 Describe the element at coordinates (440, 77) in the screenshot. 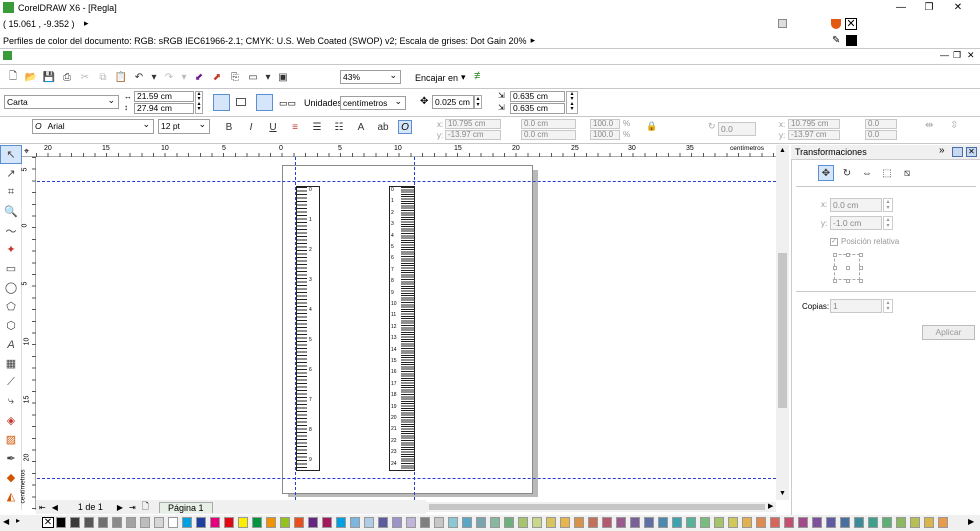

I see `snap-to-menu: Encajar en ▾` at that location.